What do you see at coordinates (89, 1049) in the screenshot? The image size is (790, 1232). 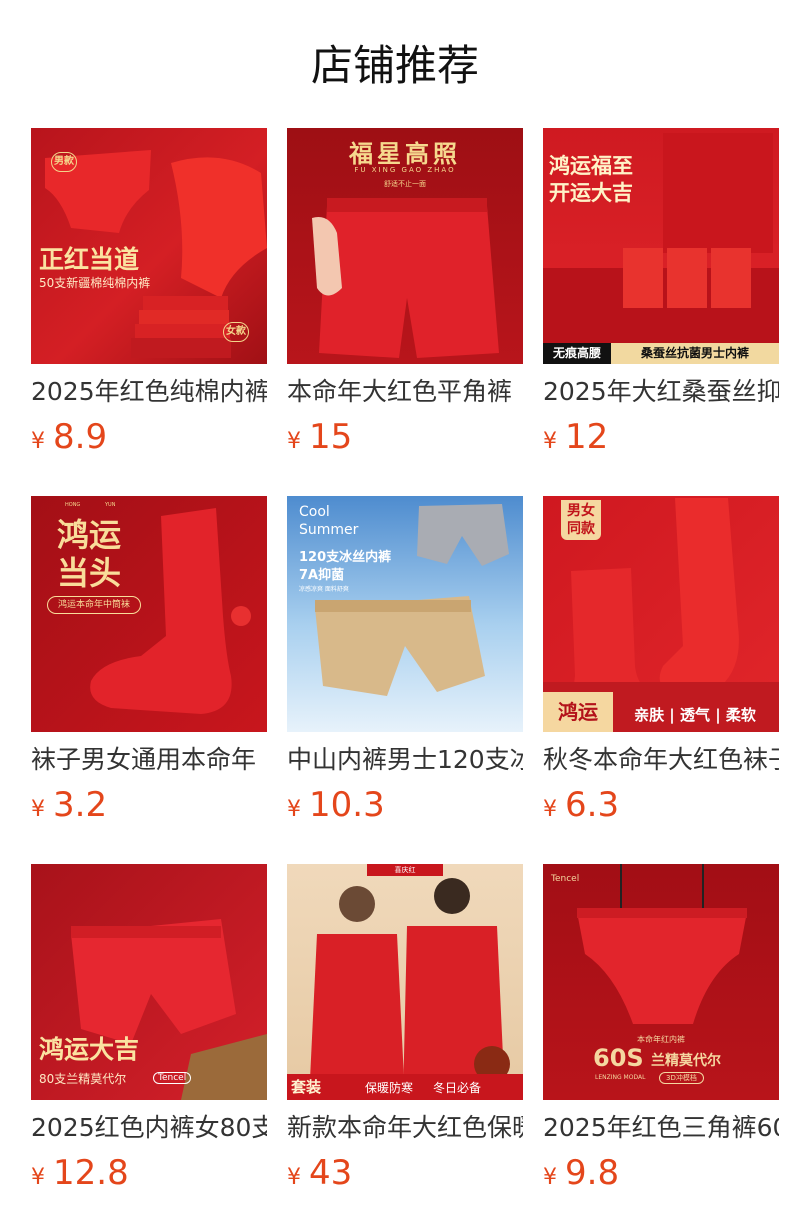 I see `image-headline: 鸿运大吉` at bounding box center [89, 1049].